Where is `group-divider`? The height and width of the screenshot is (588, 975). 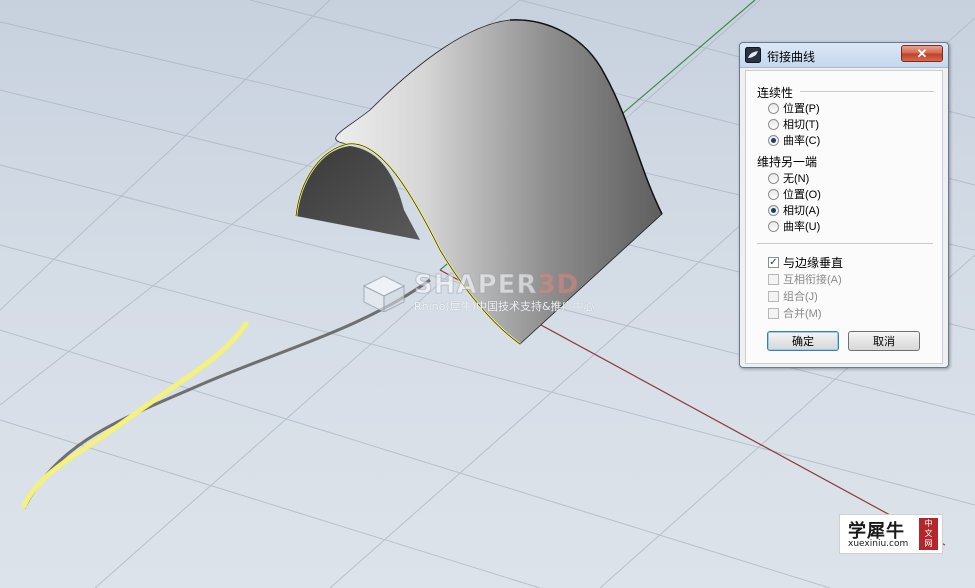 group-divider is located at coordinates (867, 91).